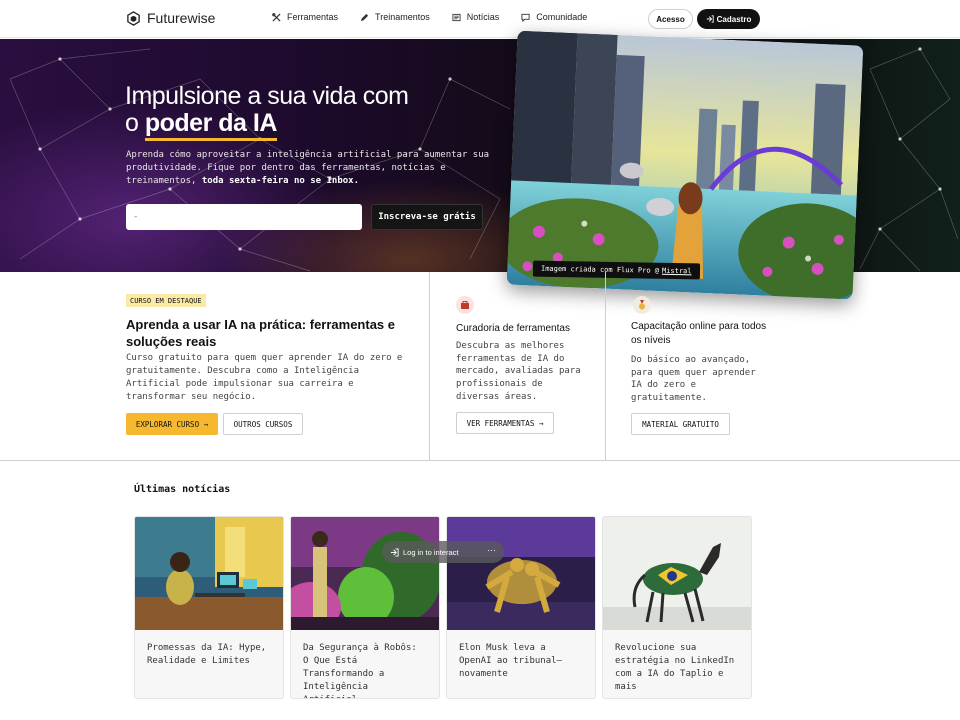 This screenshot has height=720, width=960. What do you see at coordinates (244, 217) in the screenshot?
I see `email-input` at bounding box center [244, 217].